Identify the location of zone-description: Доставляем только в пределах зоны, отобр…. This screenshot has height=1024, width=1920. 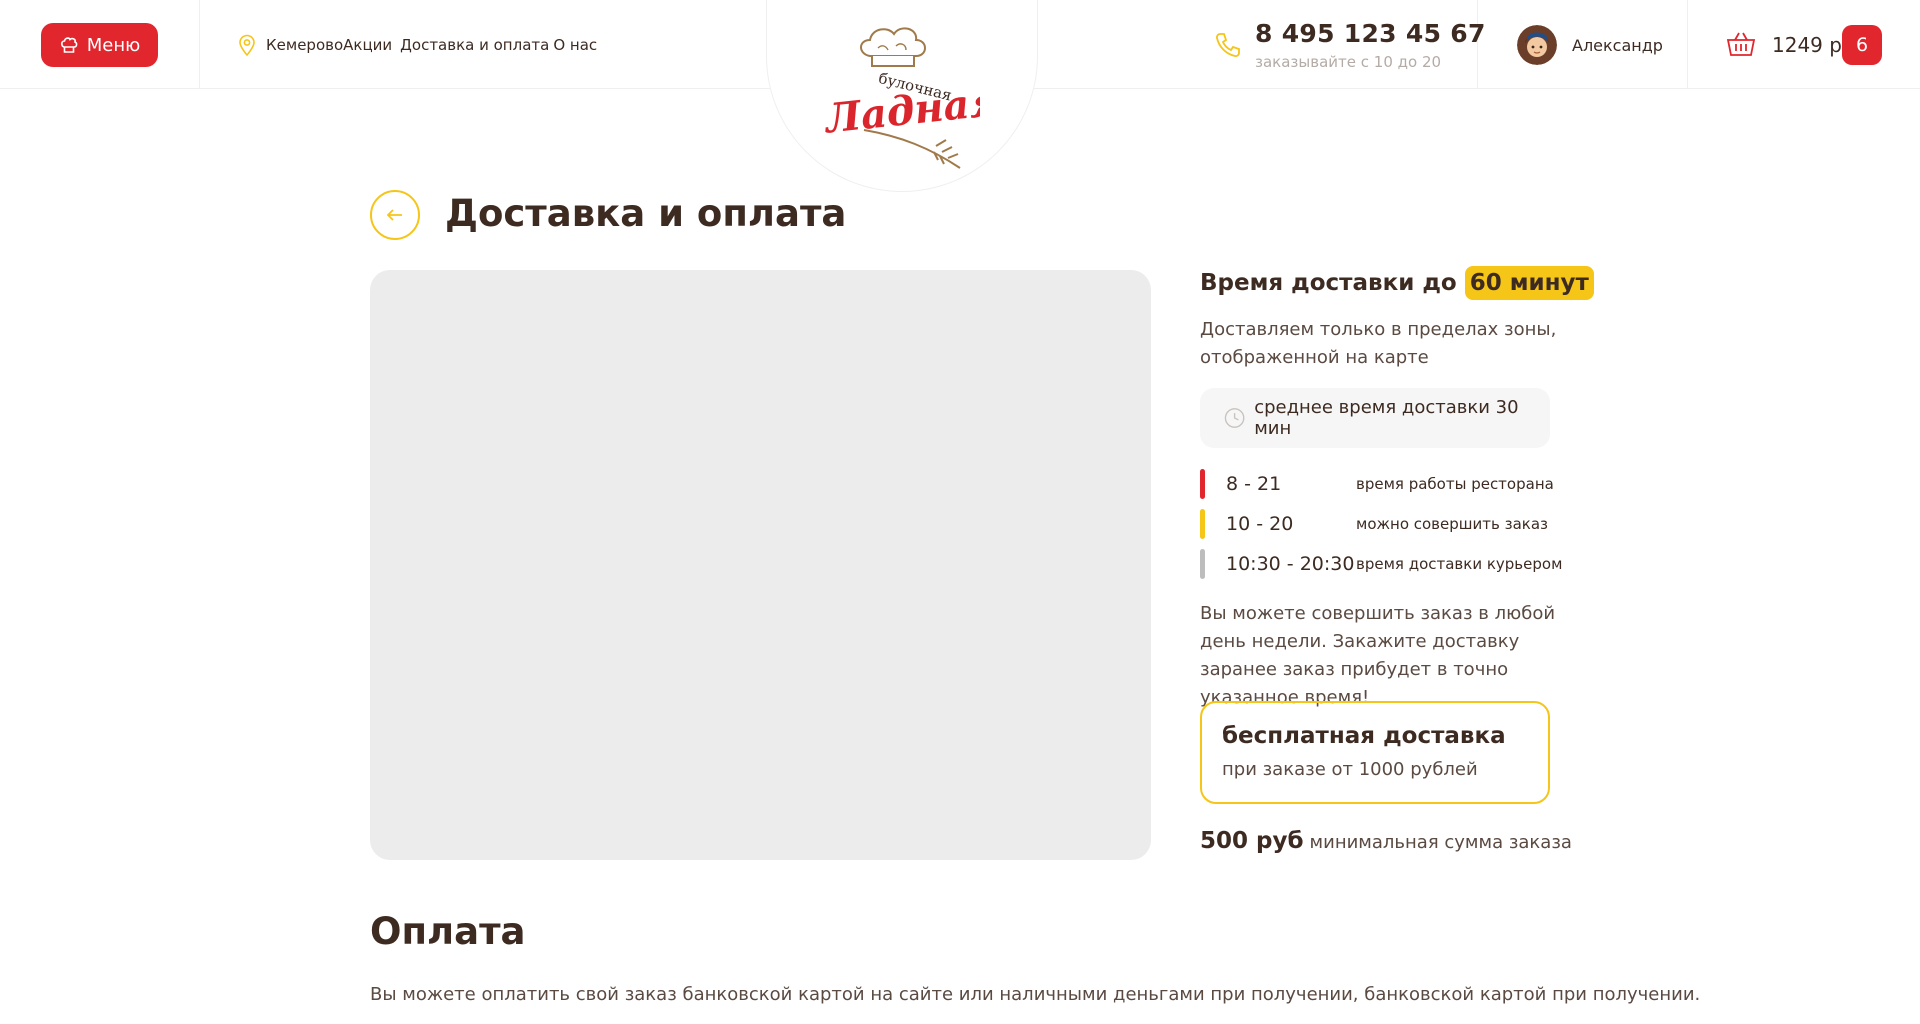
(1378, 343).